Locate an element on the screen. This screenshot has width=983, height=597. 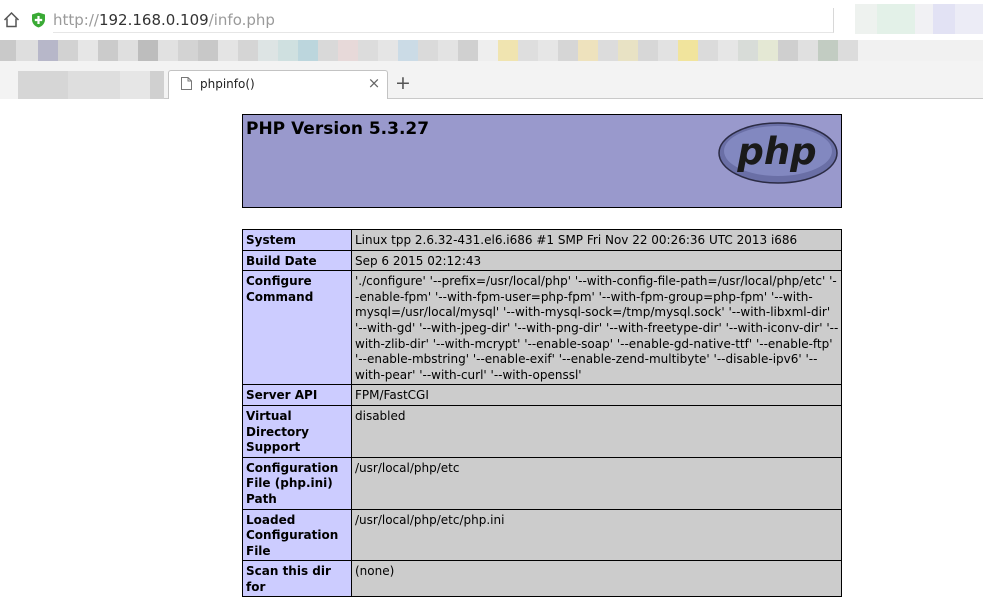
row-value: (none) is located at coordinates (596, 578).